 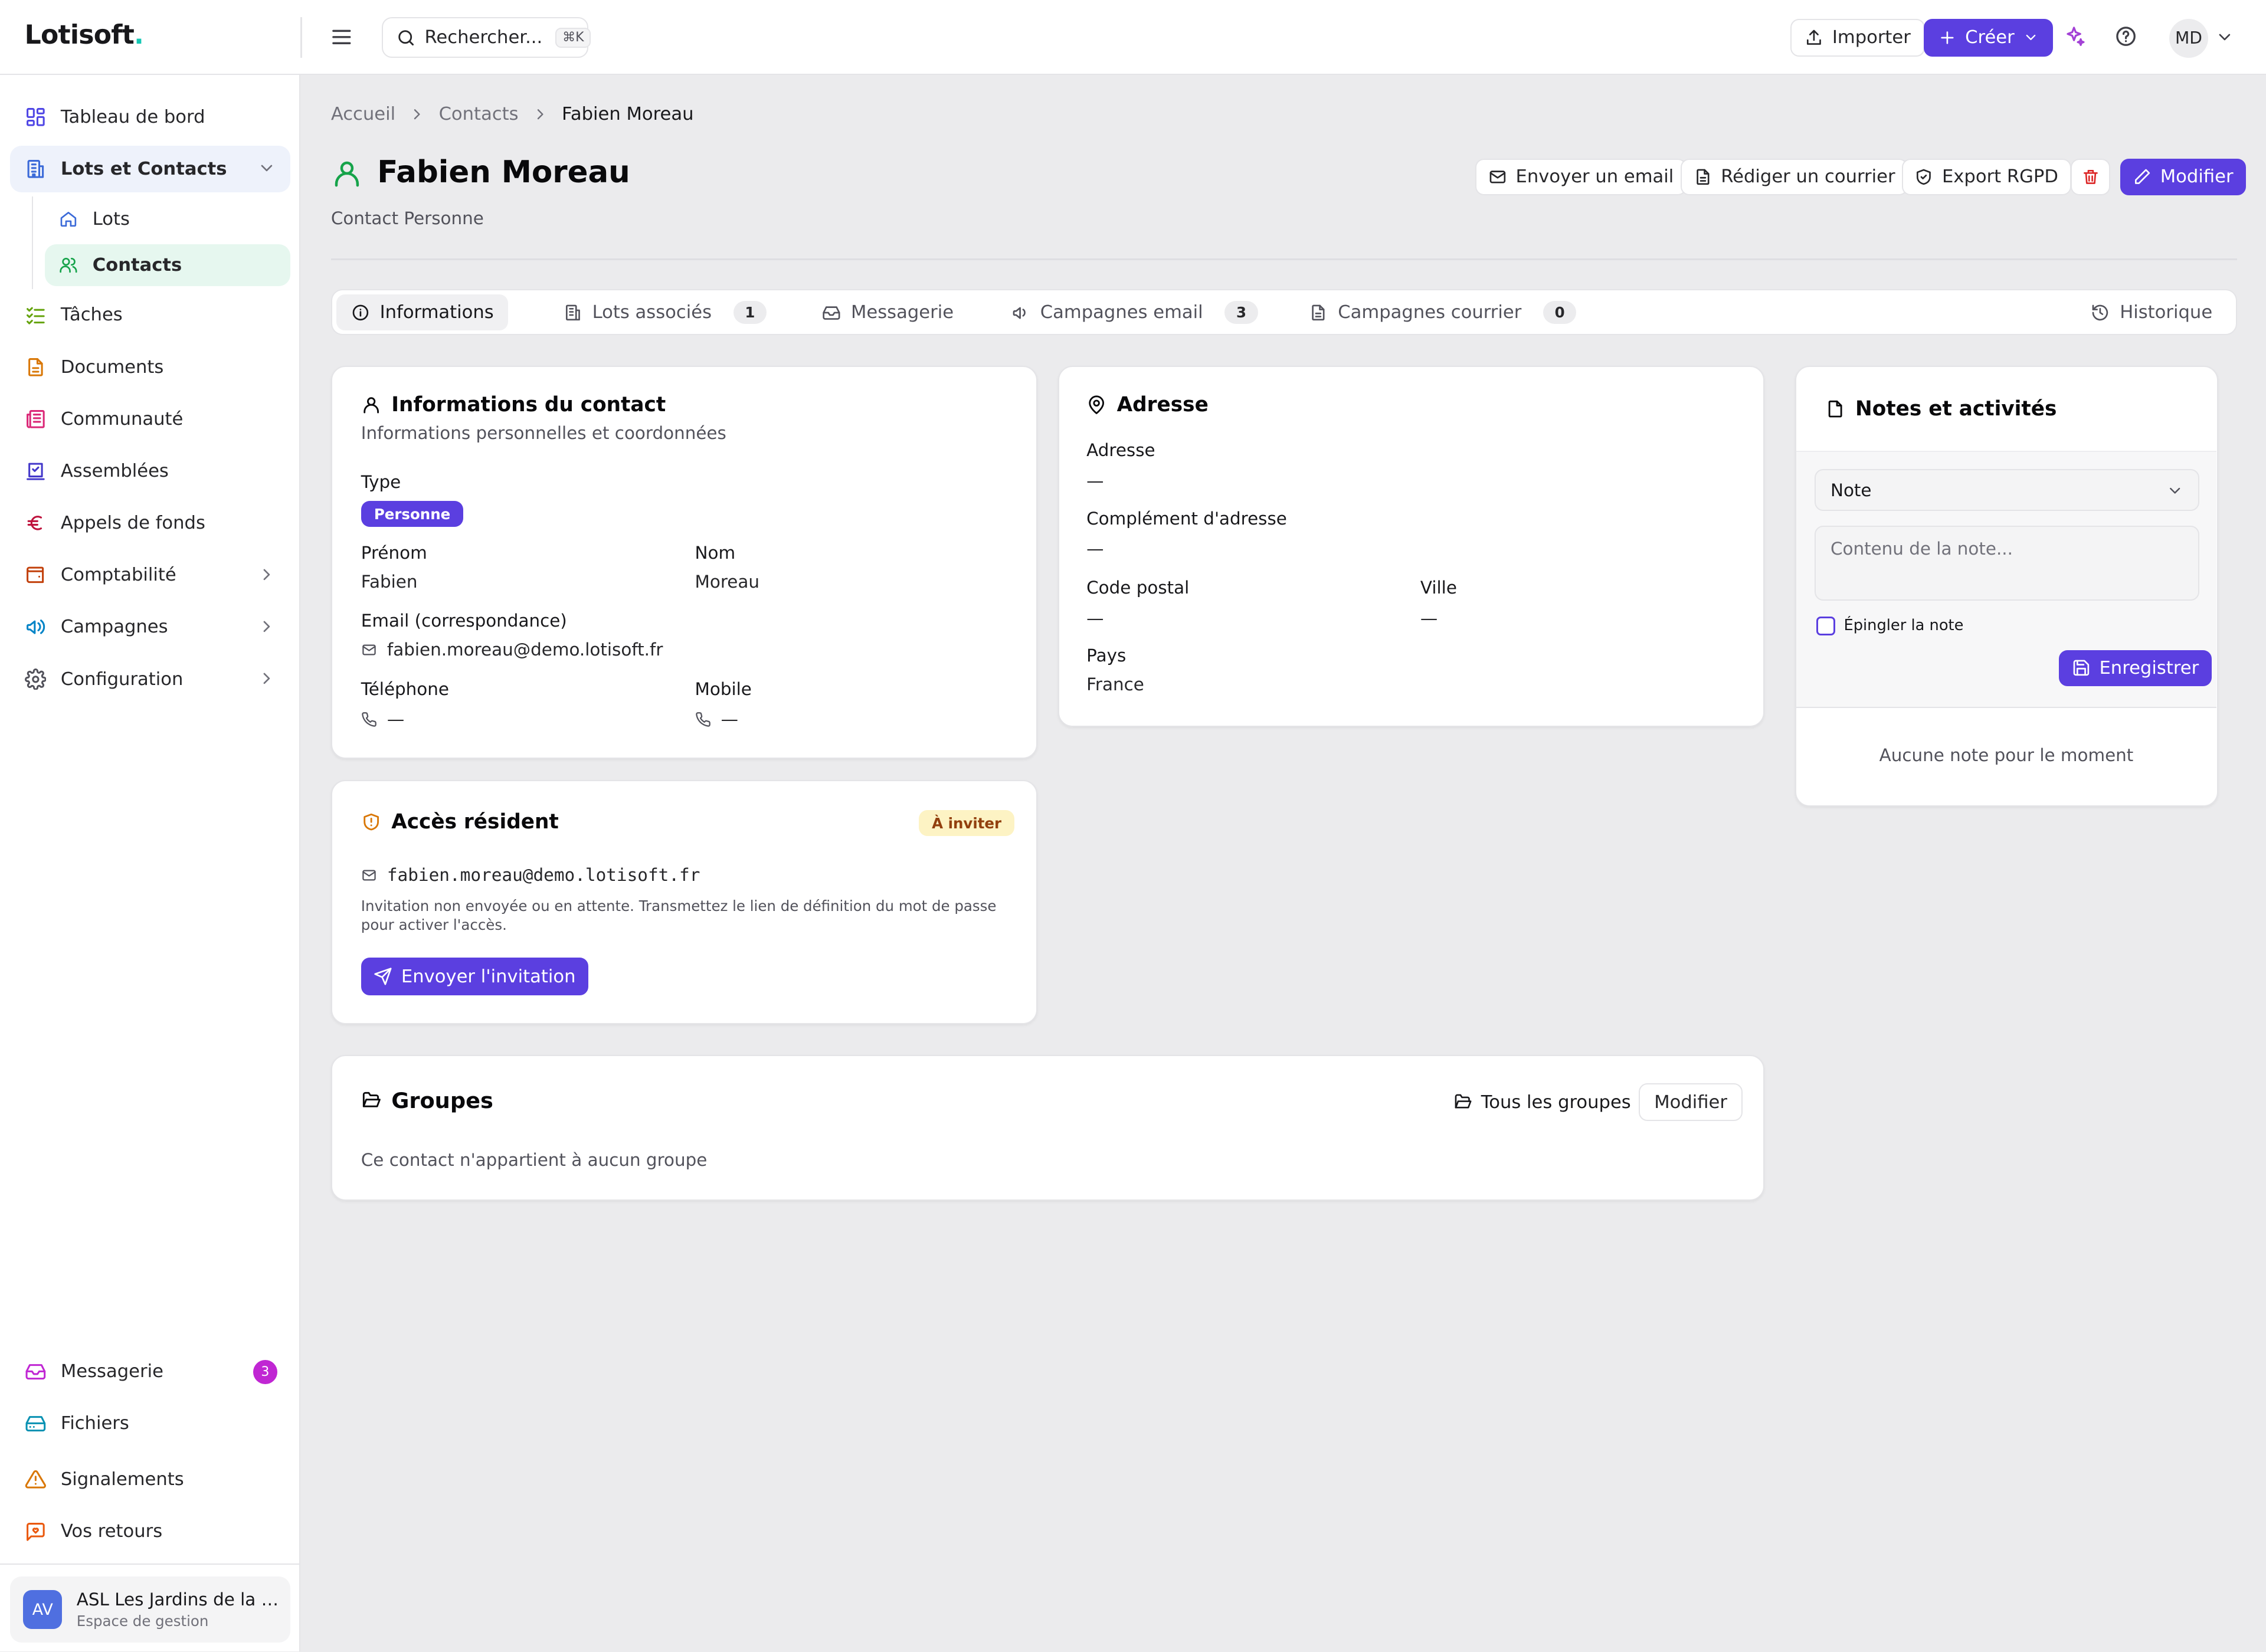 What do you see at coordinates (122, 679) in the screenshot?
I see `sidebar-item-label: Configuration` at bounding box center [122, 679].